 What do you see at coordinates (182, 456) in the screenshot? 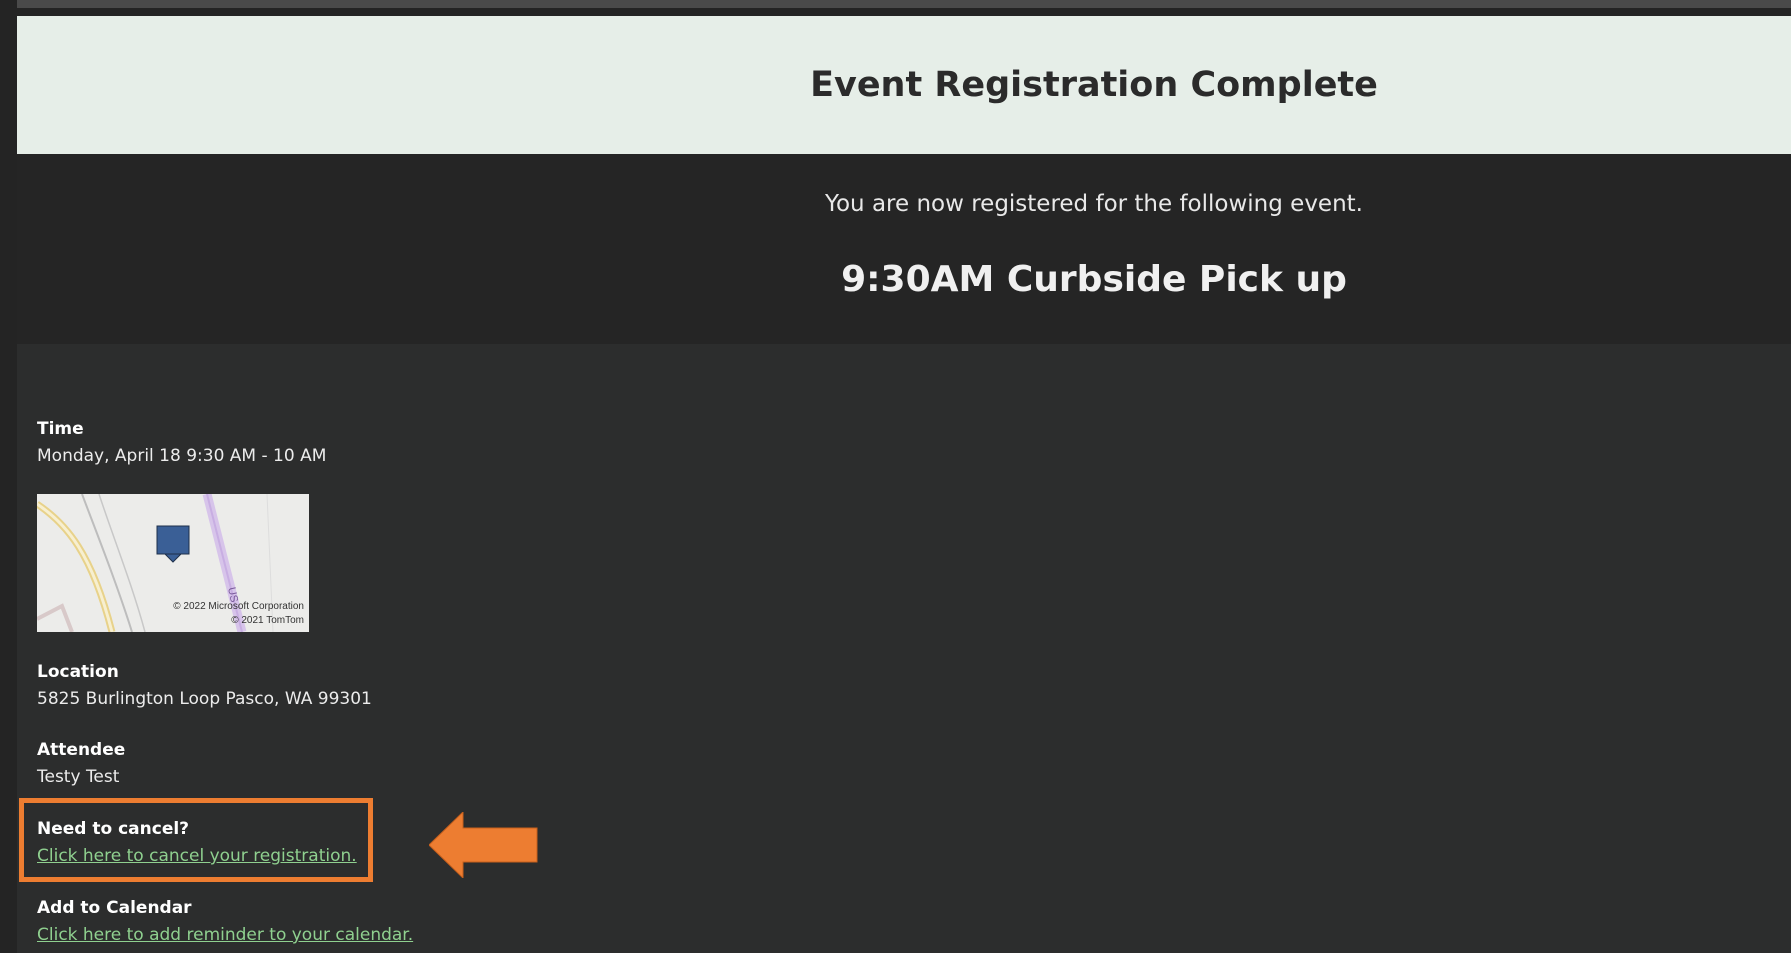
I see `time-value: Monday, April 18 9:30 AM - 10 AM` at bounding box center [182, 456].